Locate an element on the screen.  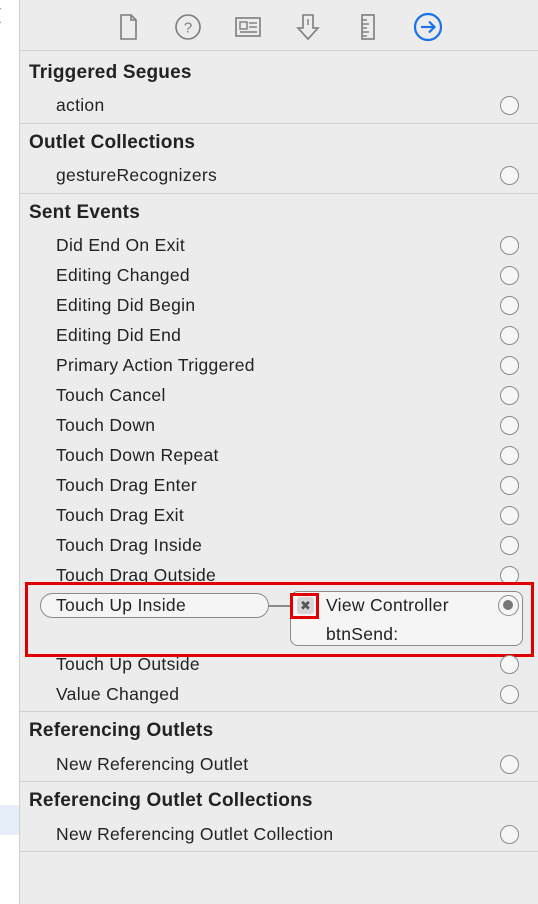
event-row-label: Touch Cancel is located at coordinates (111, 395).